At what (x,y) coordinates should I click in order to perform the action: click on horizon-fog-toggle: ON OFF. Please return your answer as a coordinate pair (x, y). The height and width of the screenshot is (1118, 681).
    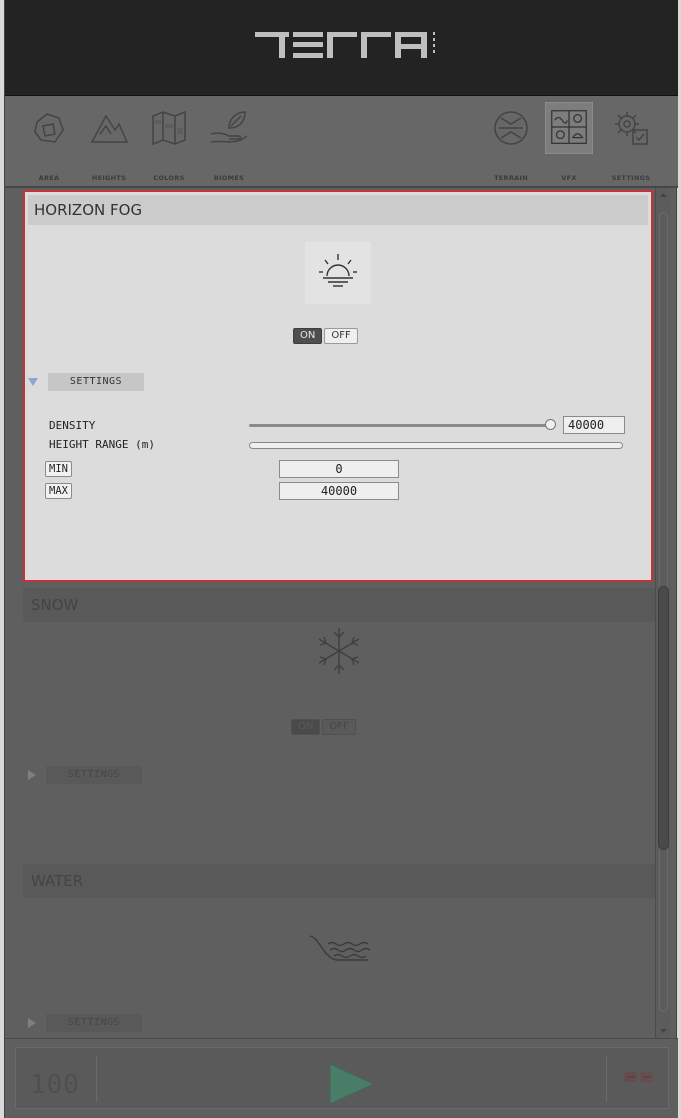
    Looking at the image, I should click on (325, 336).